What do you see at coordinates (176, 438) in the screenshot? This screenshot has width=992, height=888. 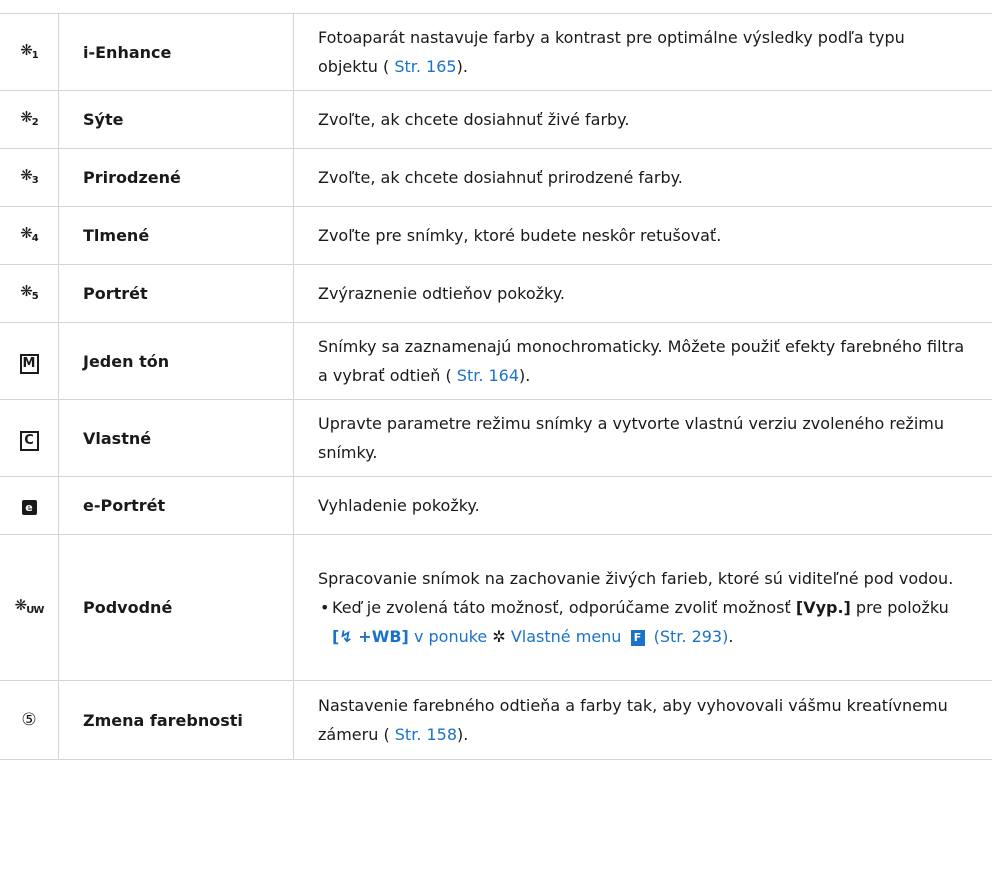 I see `mode-name: Vlastné` at bounding box center [176, 438].